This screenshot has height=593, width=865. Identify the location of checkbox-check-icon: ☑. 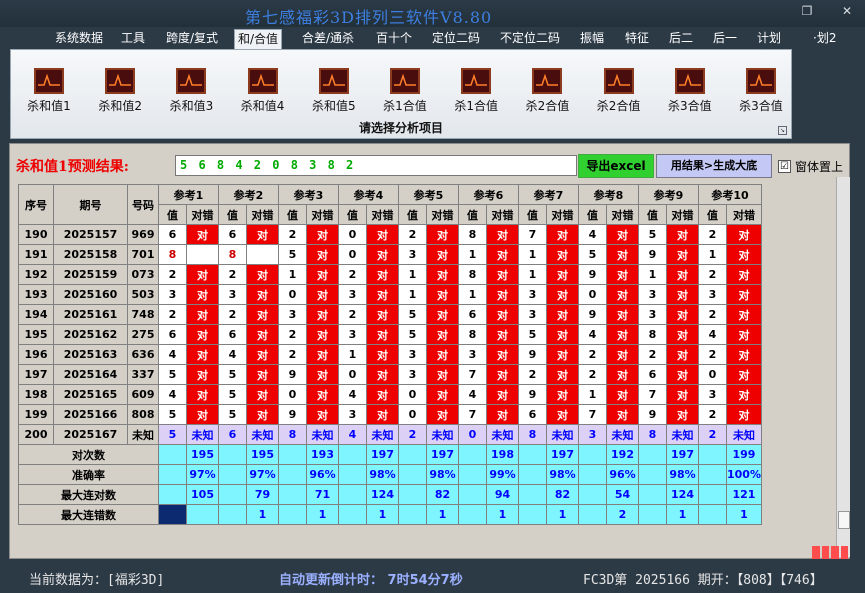
(784, 166).